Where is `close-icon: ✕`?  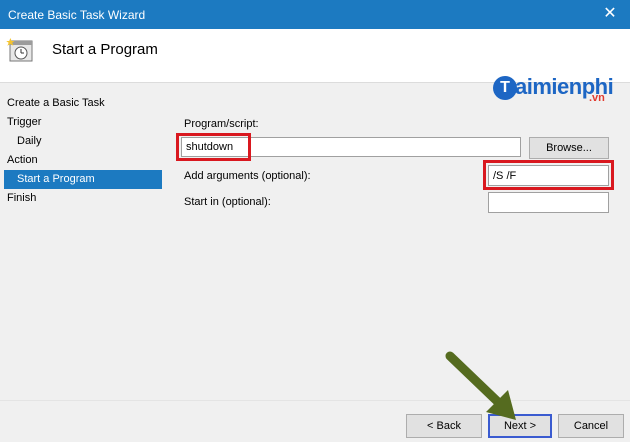 close-icon: ✕ is located at coordinates (610, 14).